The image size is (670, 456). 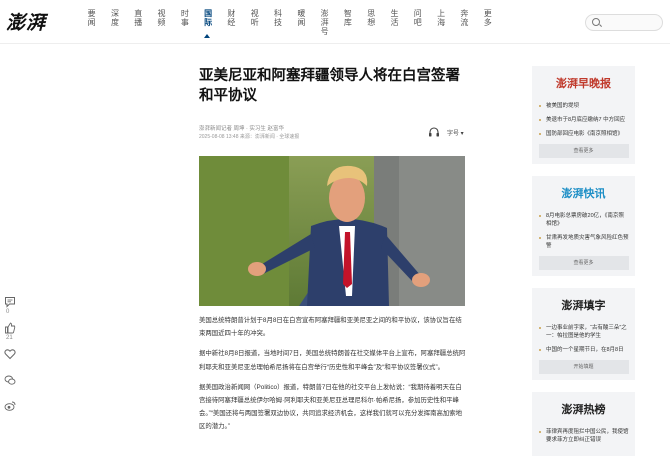 I want to click on top-navigation-bar: 澎湃 要闻 深度 直播 视频 时事 国际 财经 视听 科技 暖闻 澎湃号 智库 思想 生活 问吧 上海 奔流 更多, so click(x=335, y=22).